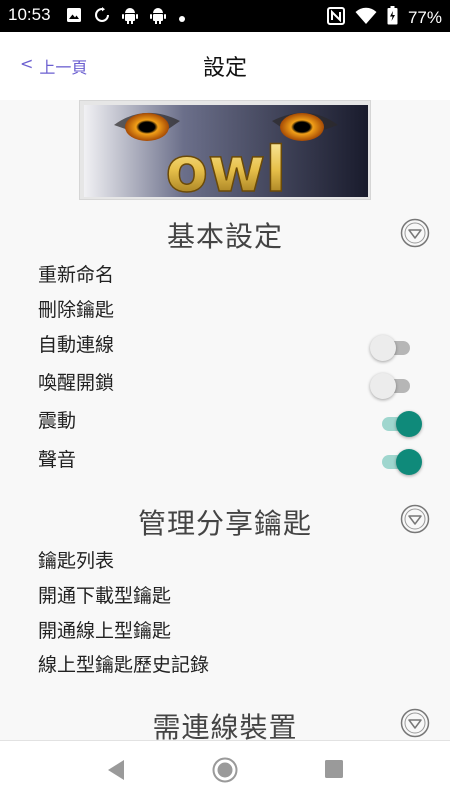  I want to click on battery-icon, so click(392, 17).